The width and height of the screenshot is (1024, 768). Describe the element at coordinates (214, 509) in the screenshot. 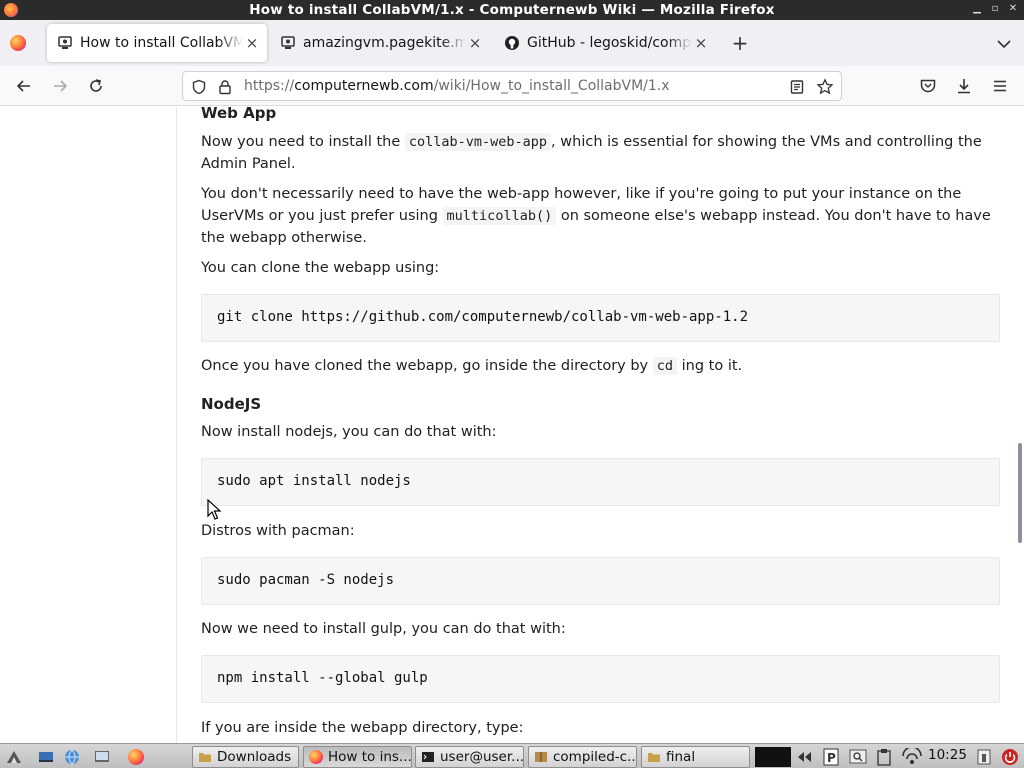

I see `mouse-cursor-icon` at that location.